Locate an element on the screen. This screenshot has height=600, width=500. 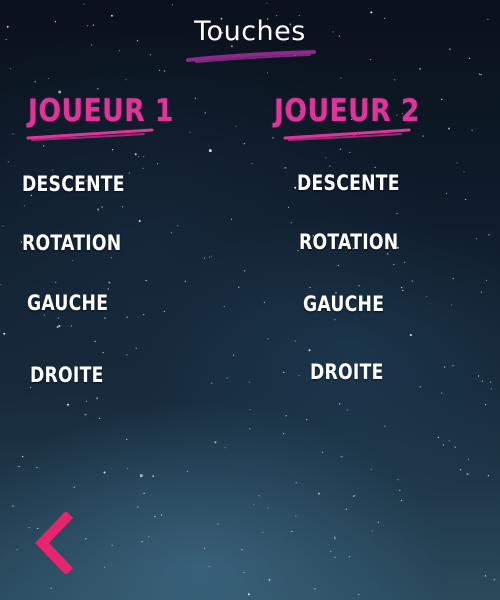
player-1-key-rotation: ROTATION is located at coordinates (71, 243).